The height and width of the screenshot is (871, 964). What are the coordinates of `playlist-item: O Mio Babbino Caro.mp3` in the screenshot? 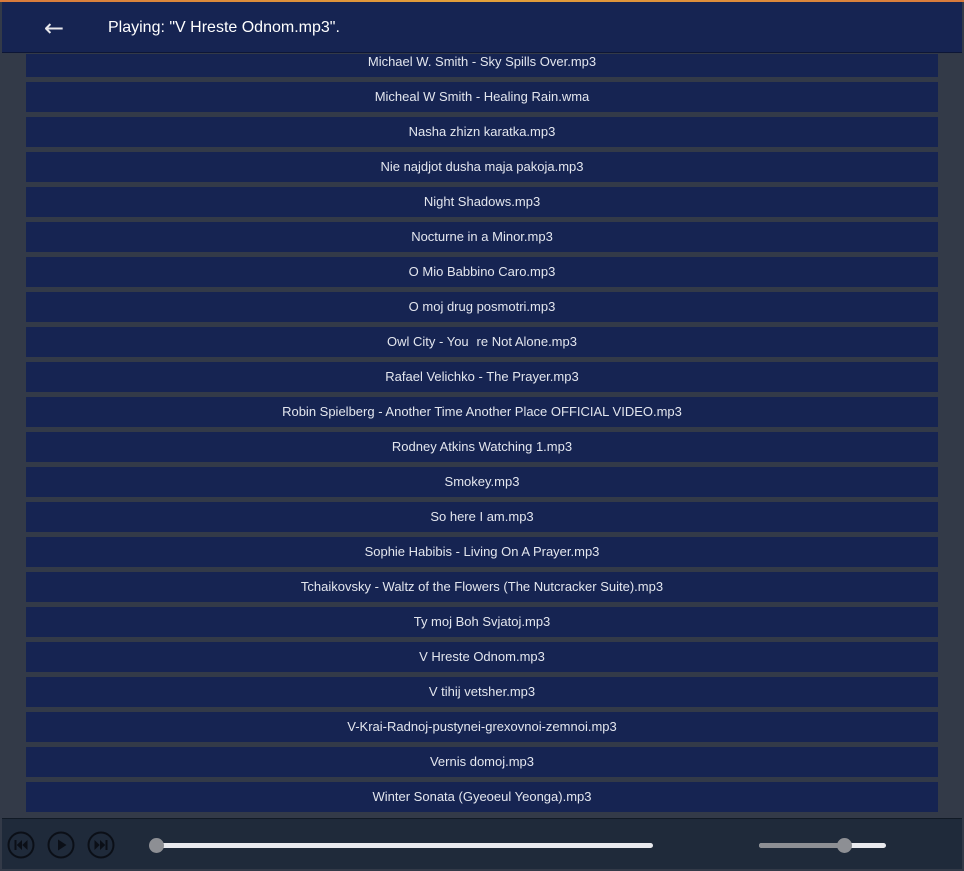 It's located at (482, 272).